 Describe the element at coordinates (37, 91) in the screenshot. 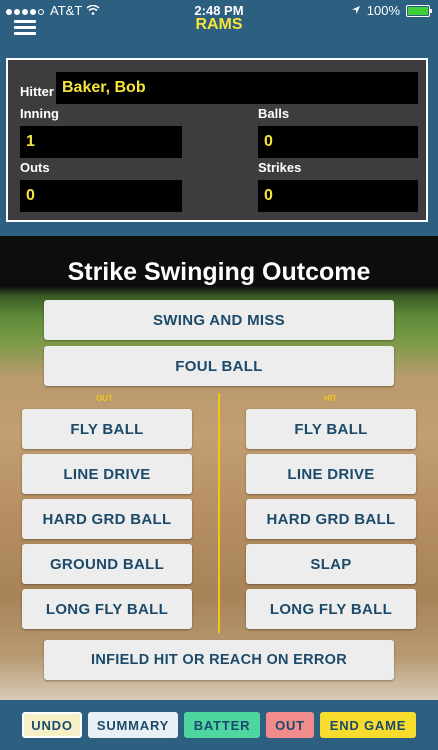

I see `hitter-label: Hitter` at that location.